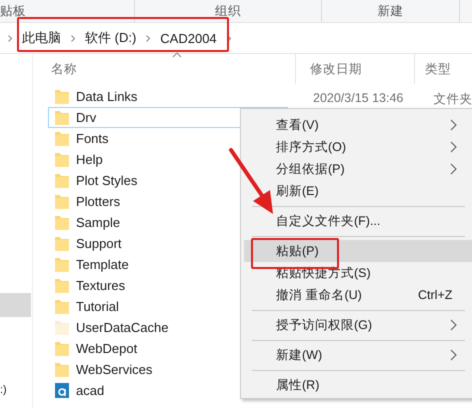  What do you see at coordinates (358, 99) in the screenshot?
I see `modified-date: 2020/3/15 13:46` at bounding box center [358, 99].